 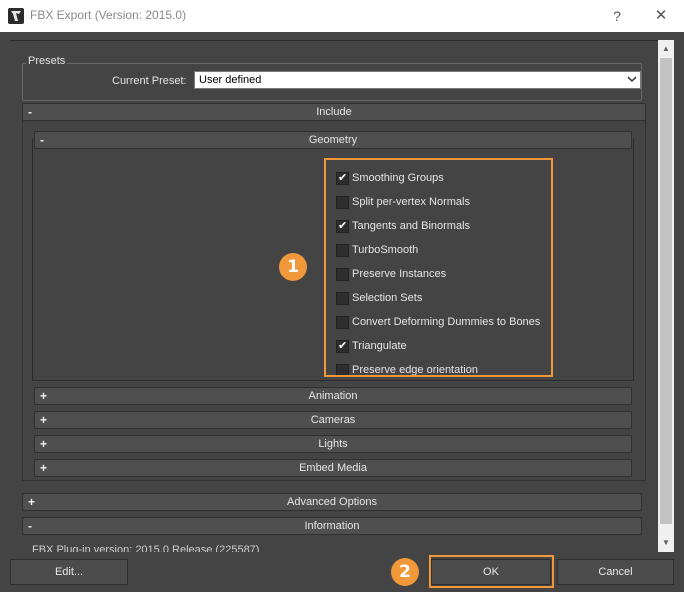 I want to click on annotation-badge-1: 1, so click(x=293, y=267).